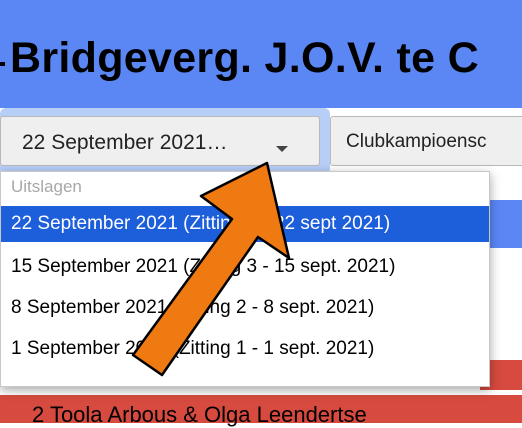 Image resolution: width=522 pixels, height=428 pixels. Describe the element at coordinates (46, 186) in the screenshot. I see `dropdown-group-label: Uitslagen` at that location.